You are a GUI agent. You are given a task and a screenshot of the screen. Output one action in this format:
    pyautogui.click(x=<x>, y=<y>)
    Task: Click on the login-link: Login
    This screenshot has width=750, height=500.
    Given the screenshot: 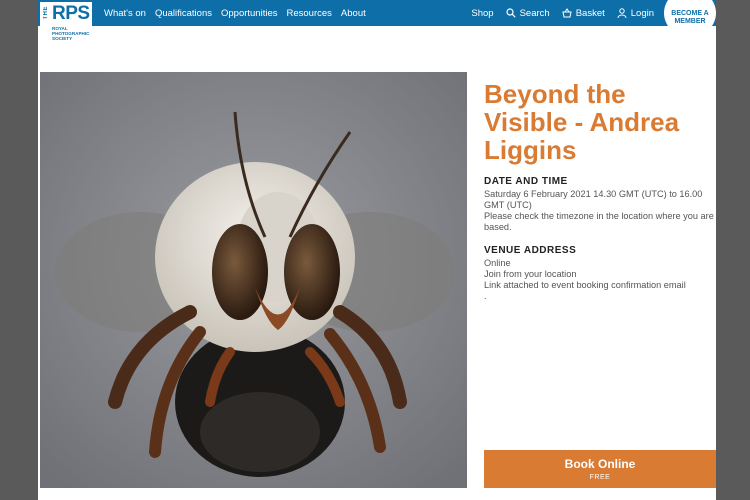 What is the action you would take?
    pyautogui.click(x=635, y=13)
    